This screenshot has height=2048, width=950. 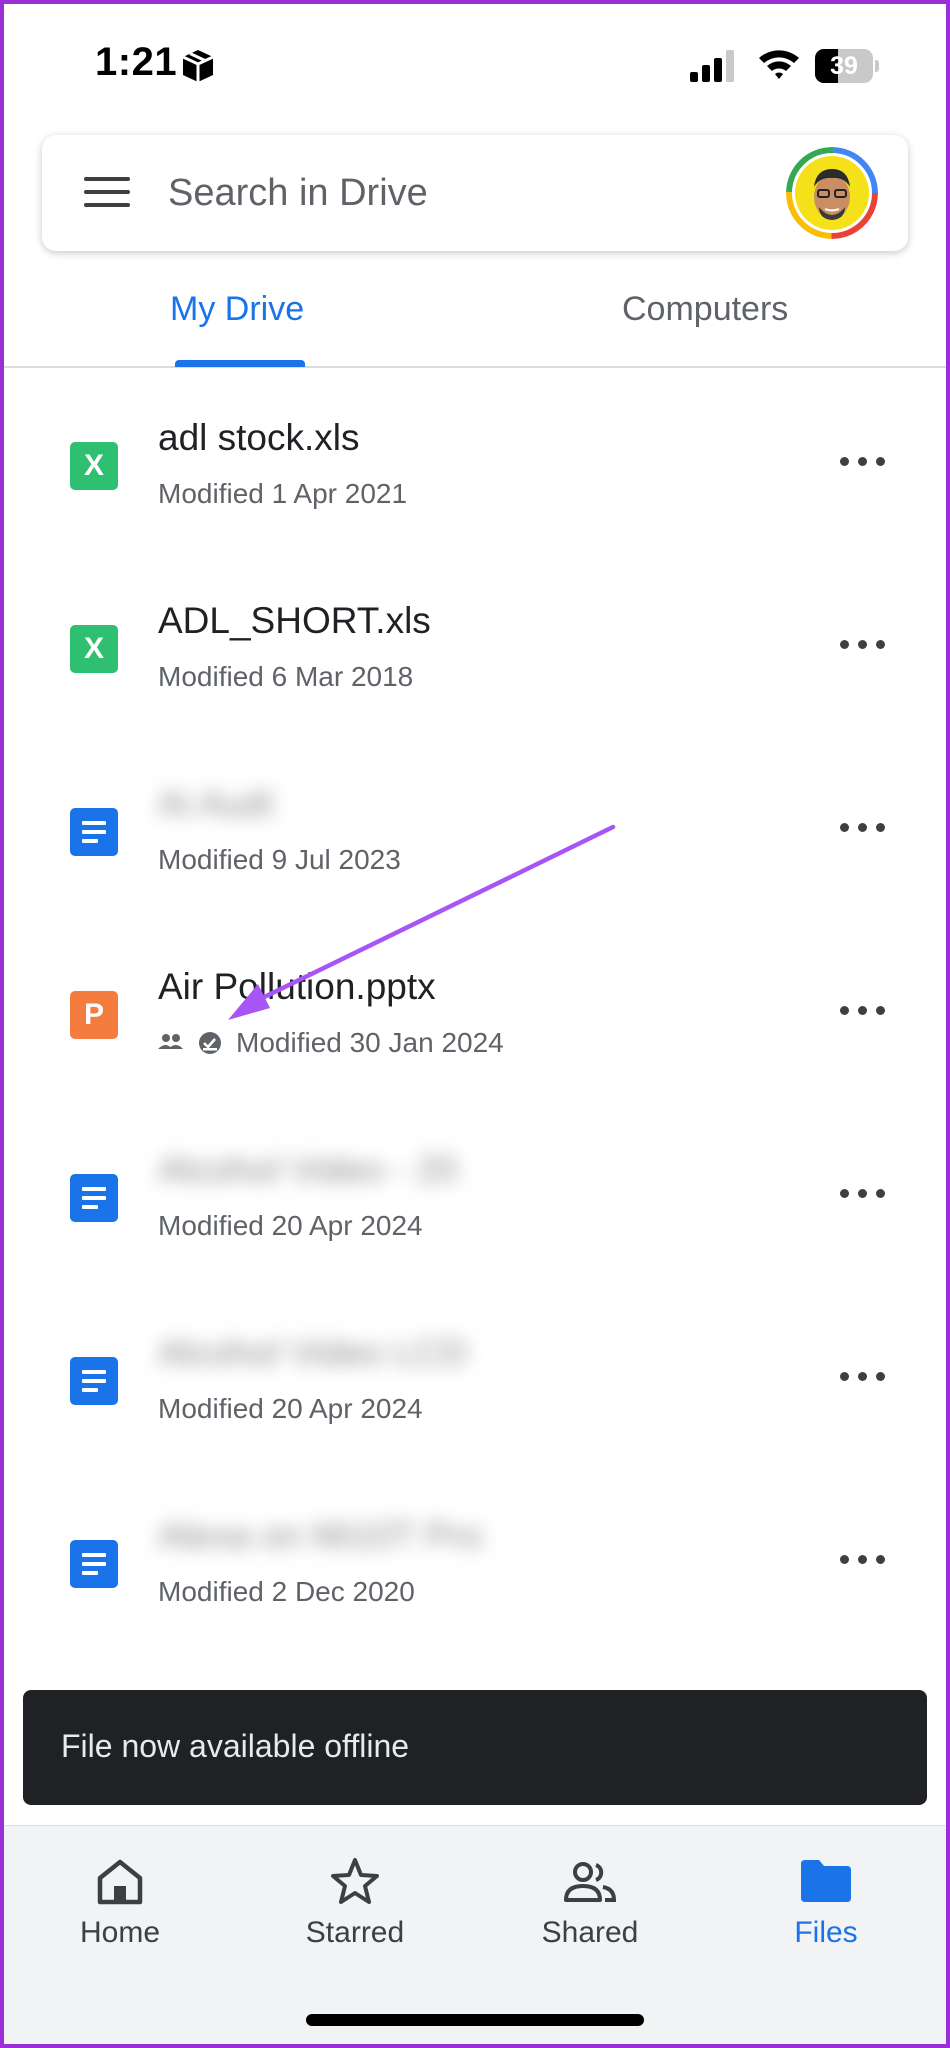 What do you see at coordinates (240, 363) in the screenshot?
I see `active-tab-indicator` at bounding box center [240, 363].